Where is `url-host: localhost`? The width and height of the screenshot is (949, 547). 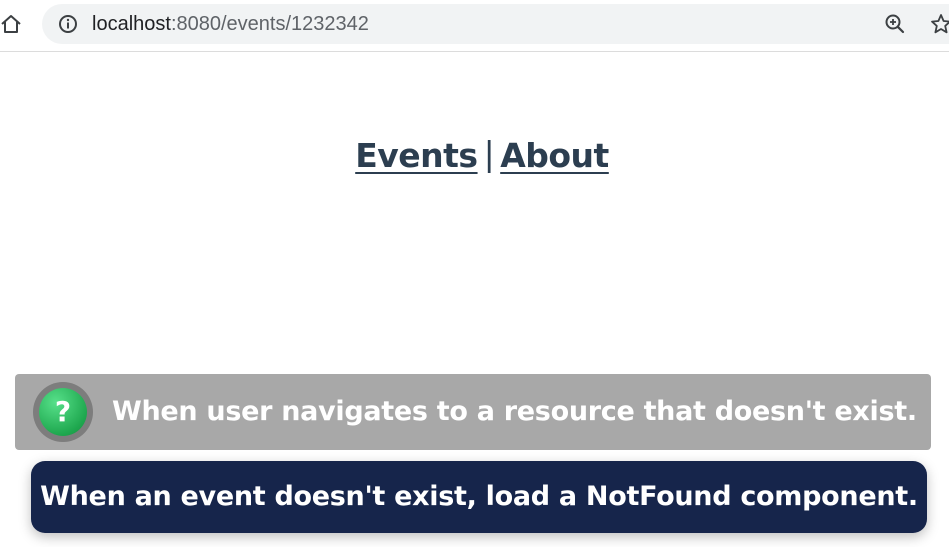 url-host: localhost is located at coordinates (131, 24).